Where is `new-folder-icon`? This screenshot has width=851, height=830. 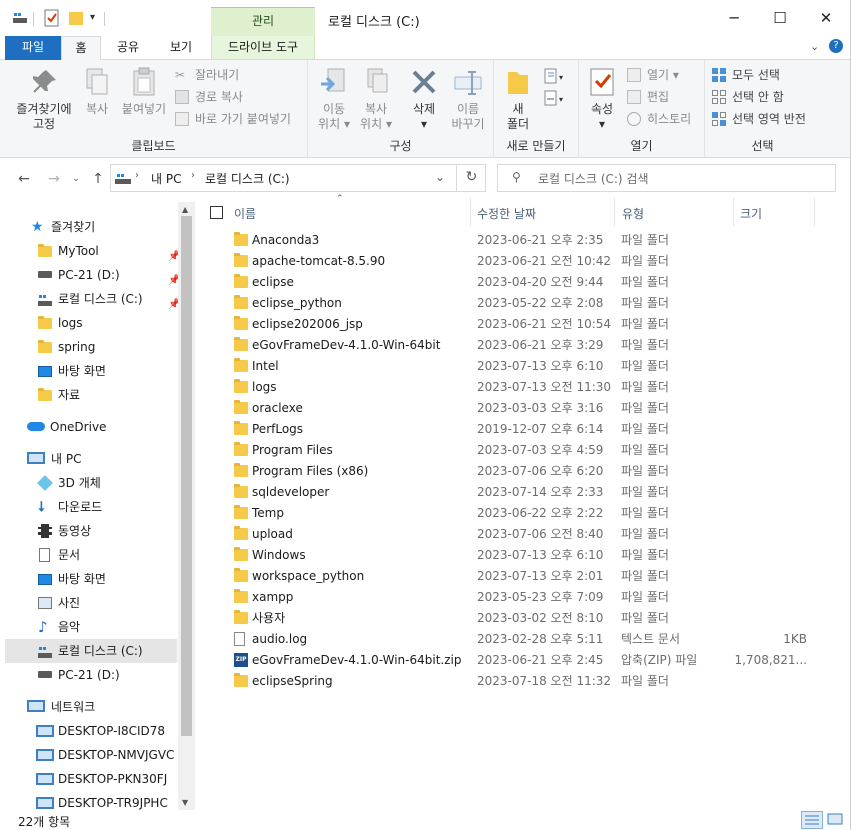
new-folder-icon is located at coordinates (76, 18).